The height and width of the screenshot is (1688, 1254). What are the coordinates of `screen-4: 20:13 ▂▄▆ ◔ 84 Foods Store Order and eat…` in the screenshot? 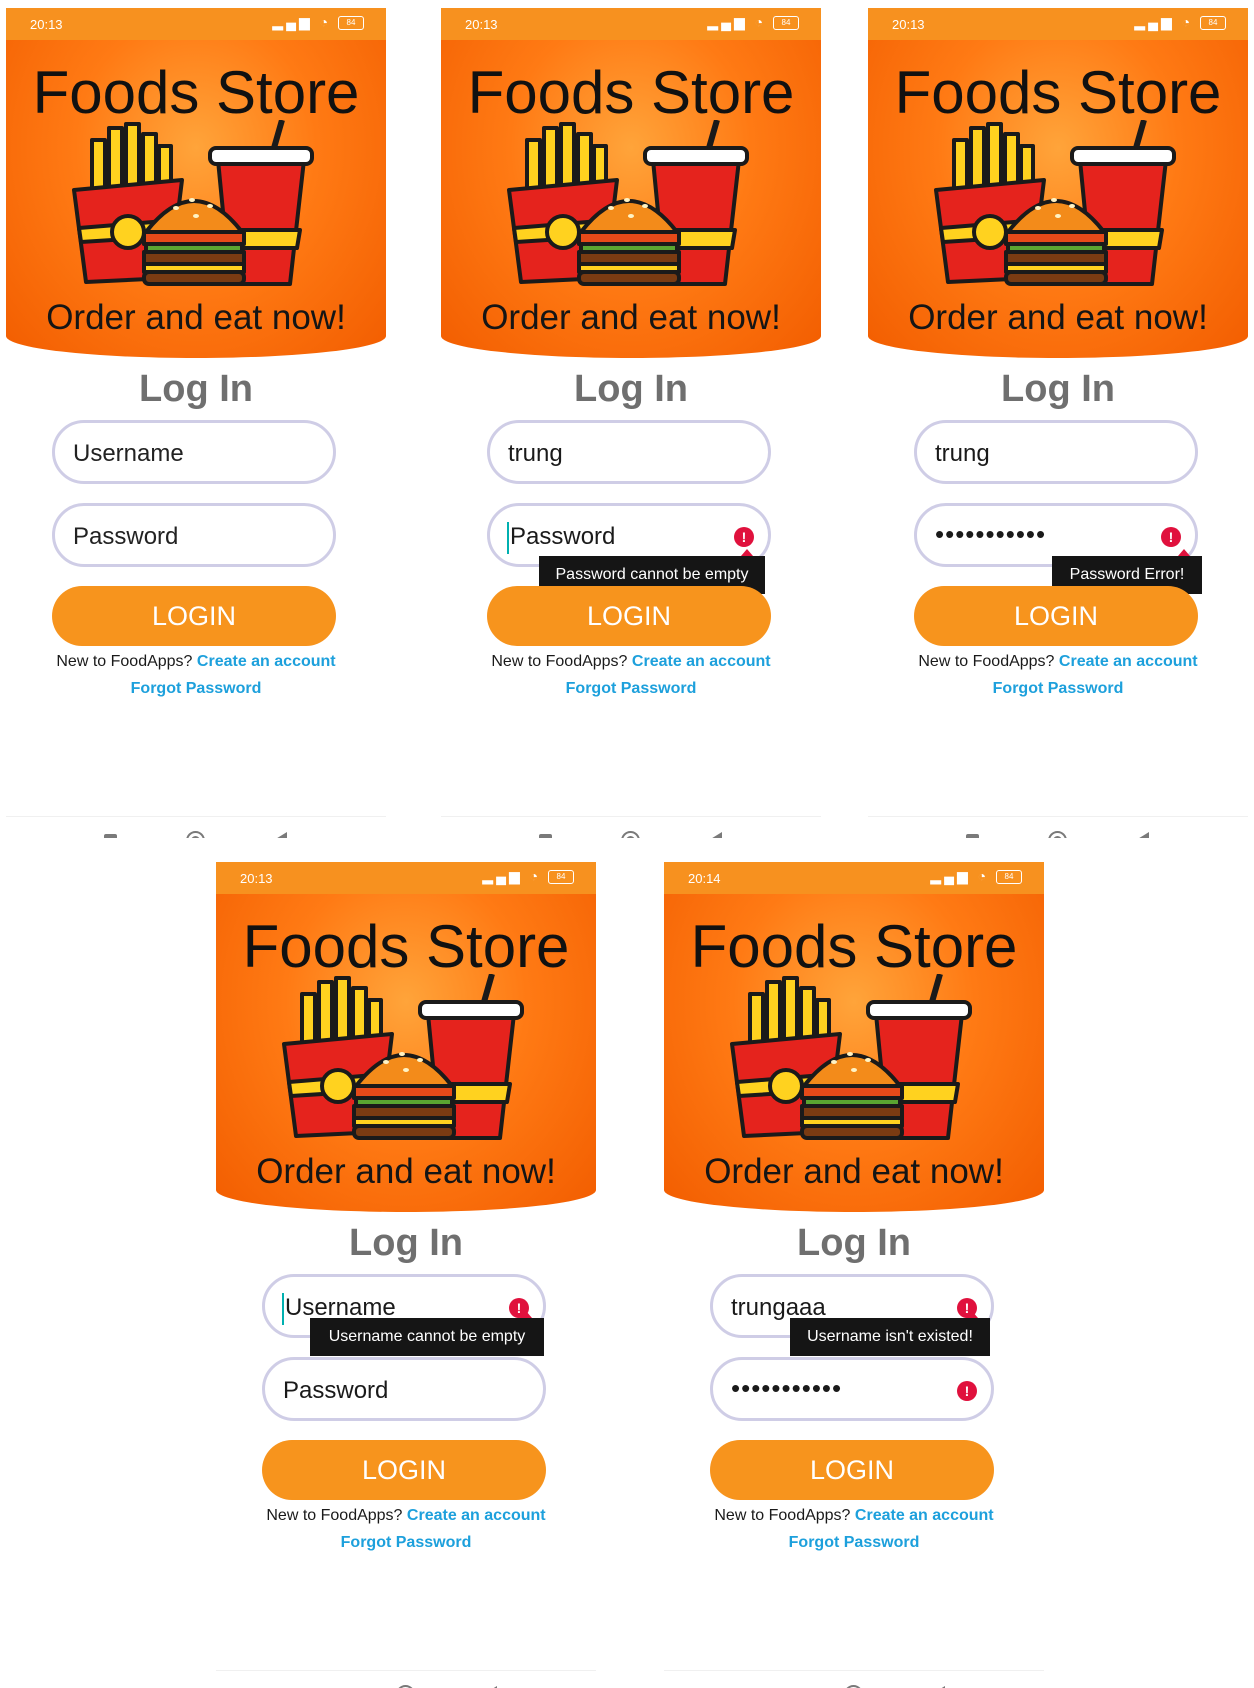 It's located at (406, 1275).